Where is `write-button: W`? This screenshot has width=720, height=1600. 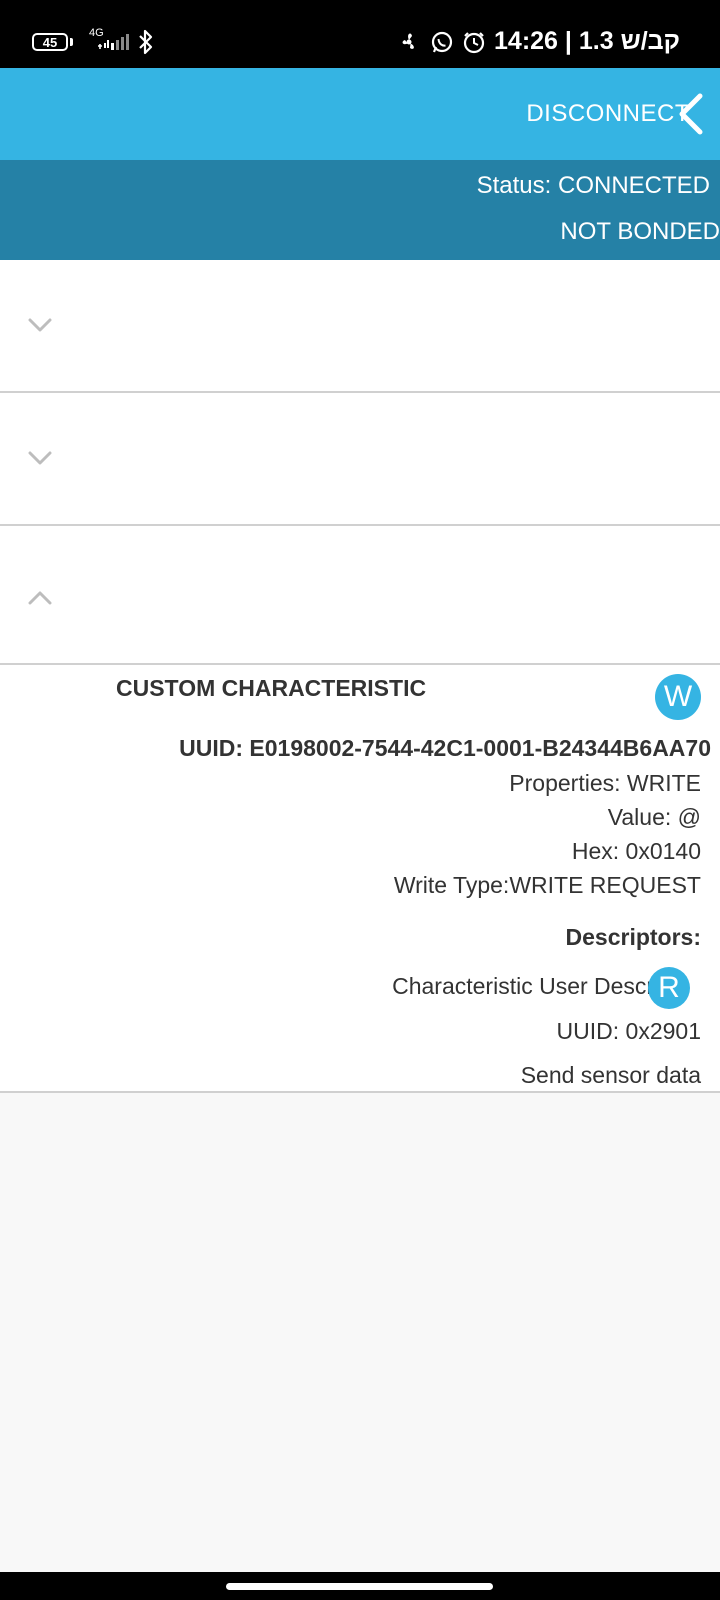
write-button: W is located at coordinates (678, 697).